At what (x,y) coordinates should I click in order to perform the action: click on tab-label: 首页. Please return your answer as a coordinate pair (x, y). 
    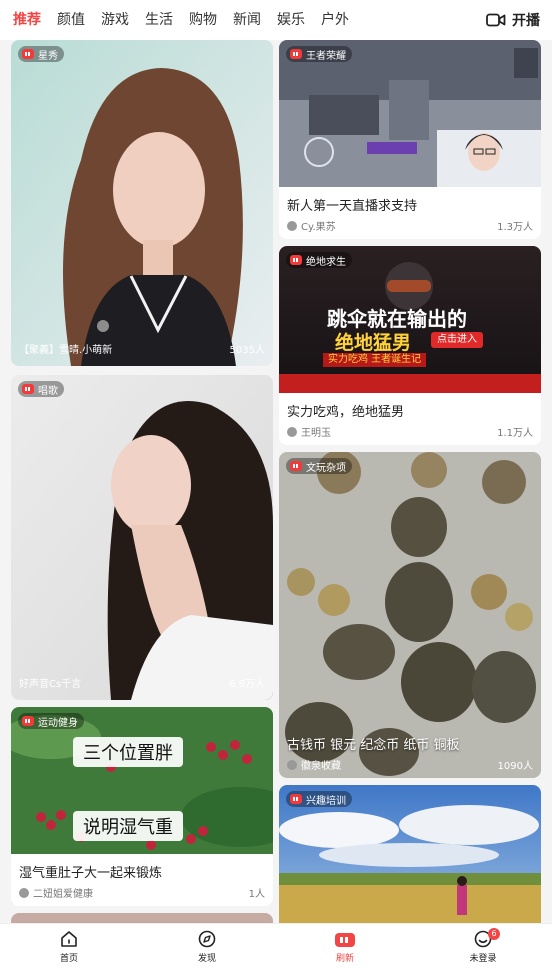
    Looking at the image, I should click on (68, 958).